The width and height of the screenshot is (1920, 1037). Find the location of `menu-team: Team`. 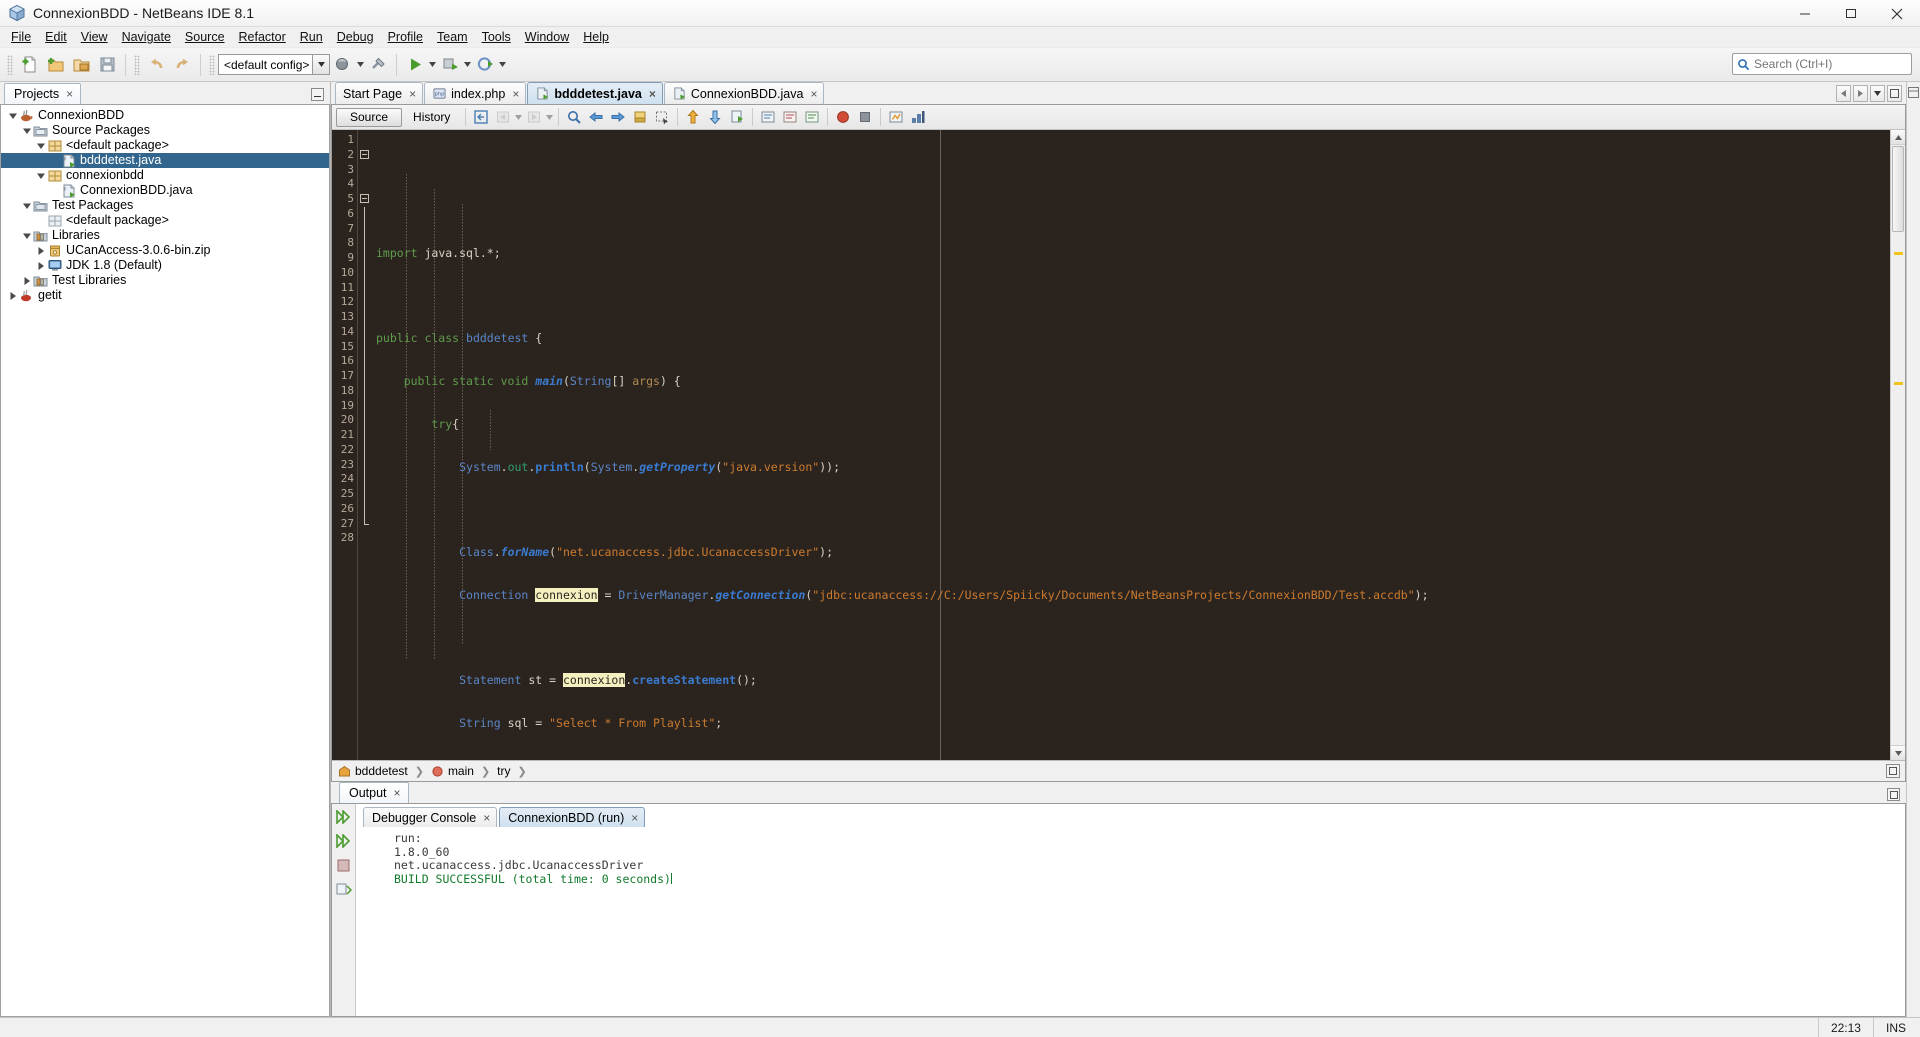

menu-team: Team is located at coordinates (452, 37).